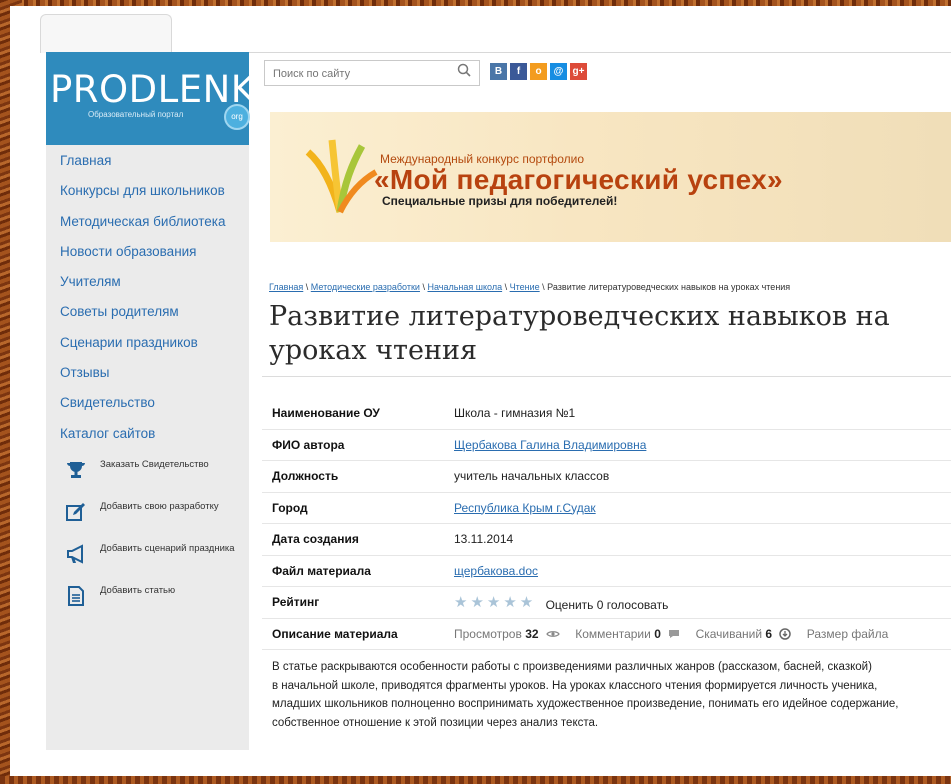  Describe the element at coordinates (606, 414) in the screenshot. I see `table-row: Наименование ОУ Школа - гимназия №1` at that location.